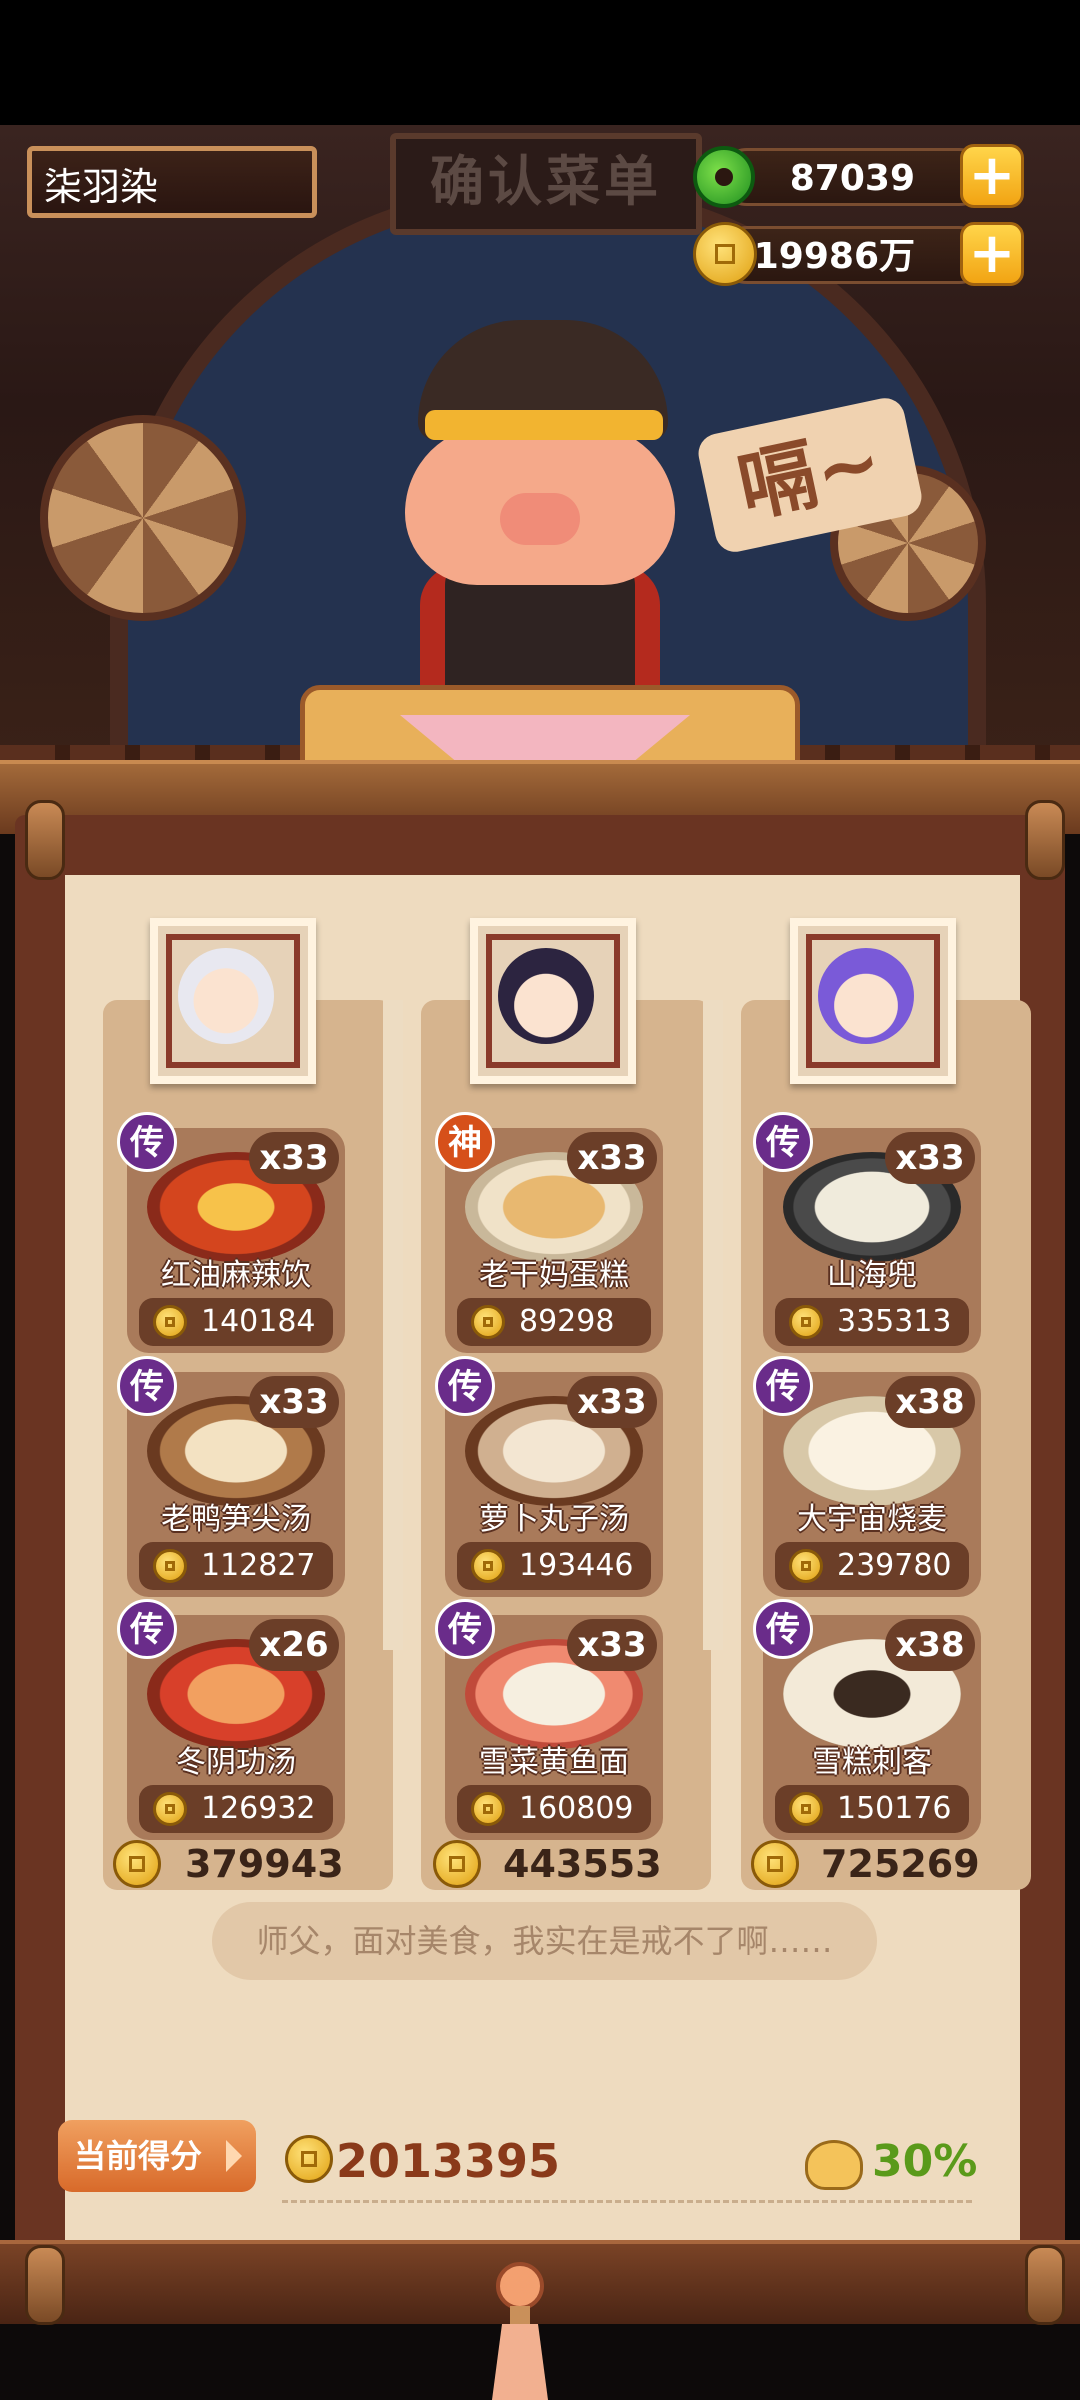 Image resolution: width=1080 pixels, height=2400 pixels. I want to click on menu-signboard: 确认菜单, so click(546, 184).